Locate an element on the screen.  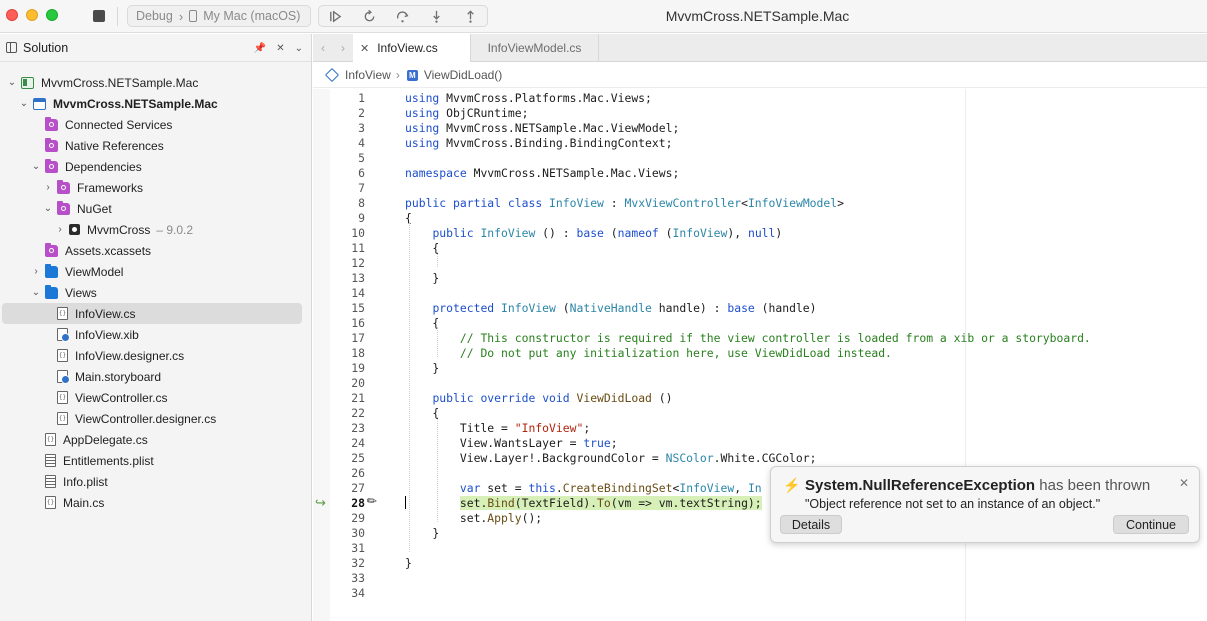
code-line: 11 { is located at coordinates (760, 248).